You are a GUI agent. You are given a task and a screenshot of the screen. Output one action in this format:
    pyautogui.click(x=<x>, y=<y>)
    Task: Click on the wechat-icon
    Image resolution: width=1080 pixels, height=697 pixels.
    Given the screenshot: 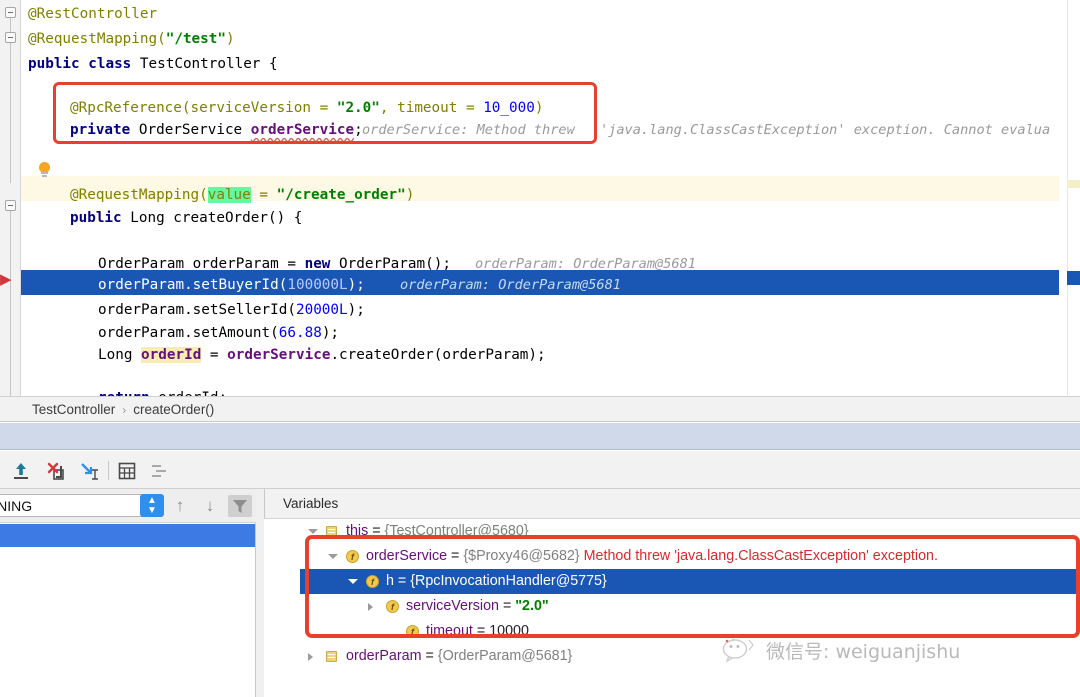 What is the action you would take?
    pyautogui.click(x=738, y=650)
    